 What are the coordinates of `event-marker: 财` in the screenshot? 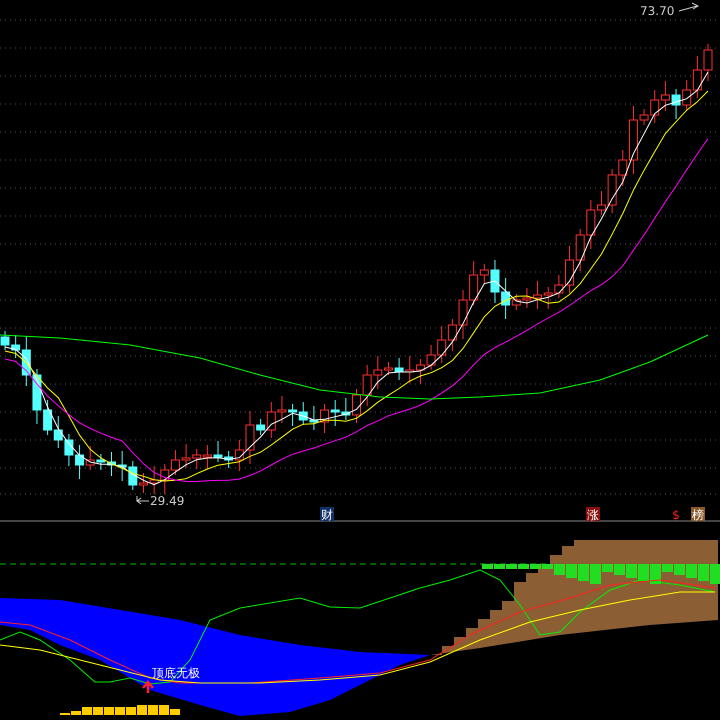 It's located at (327, 515).